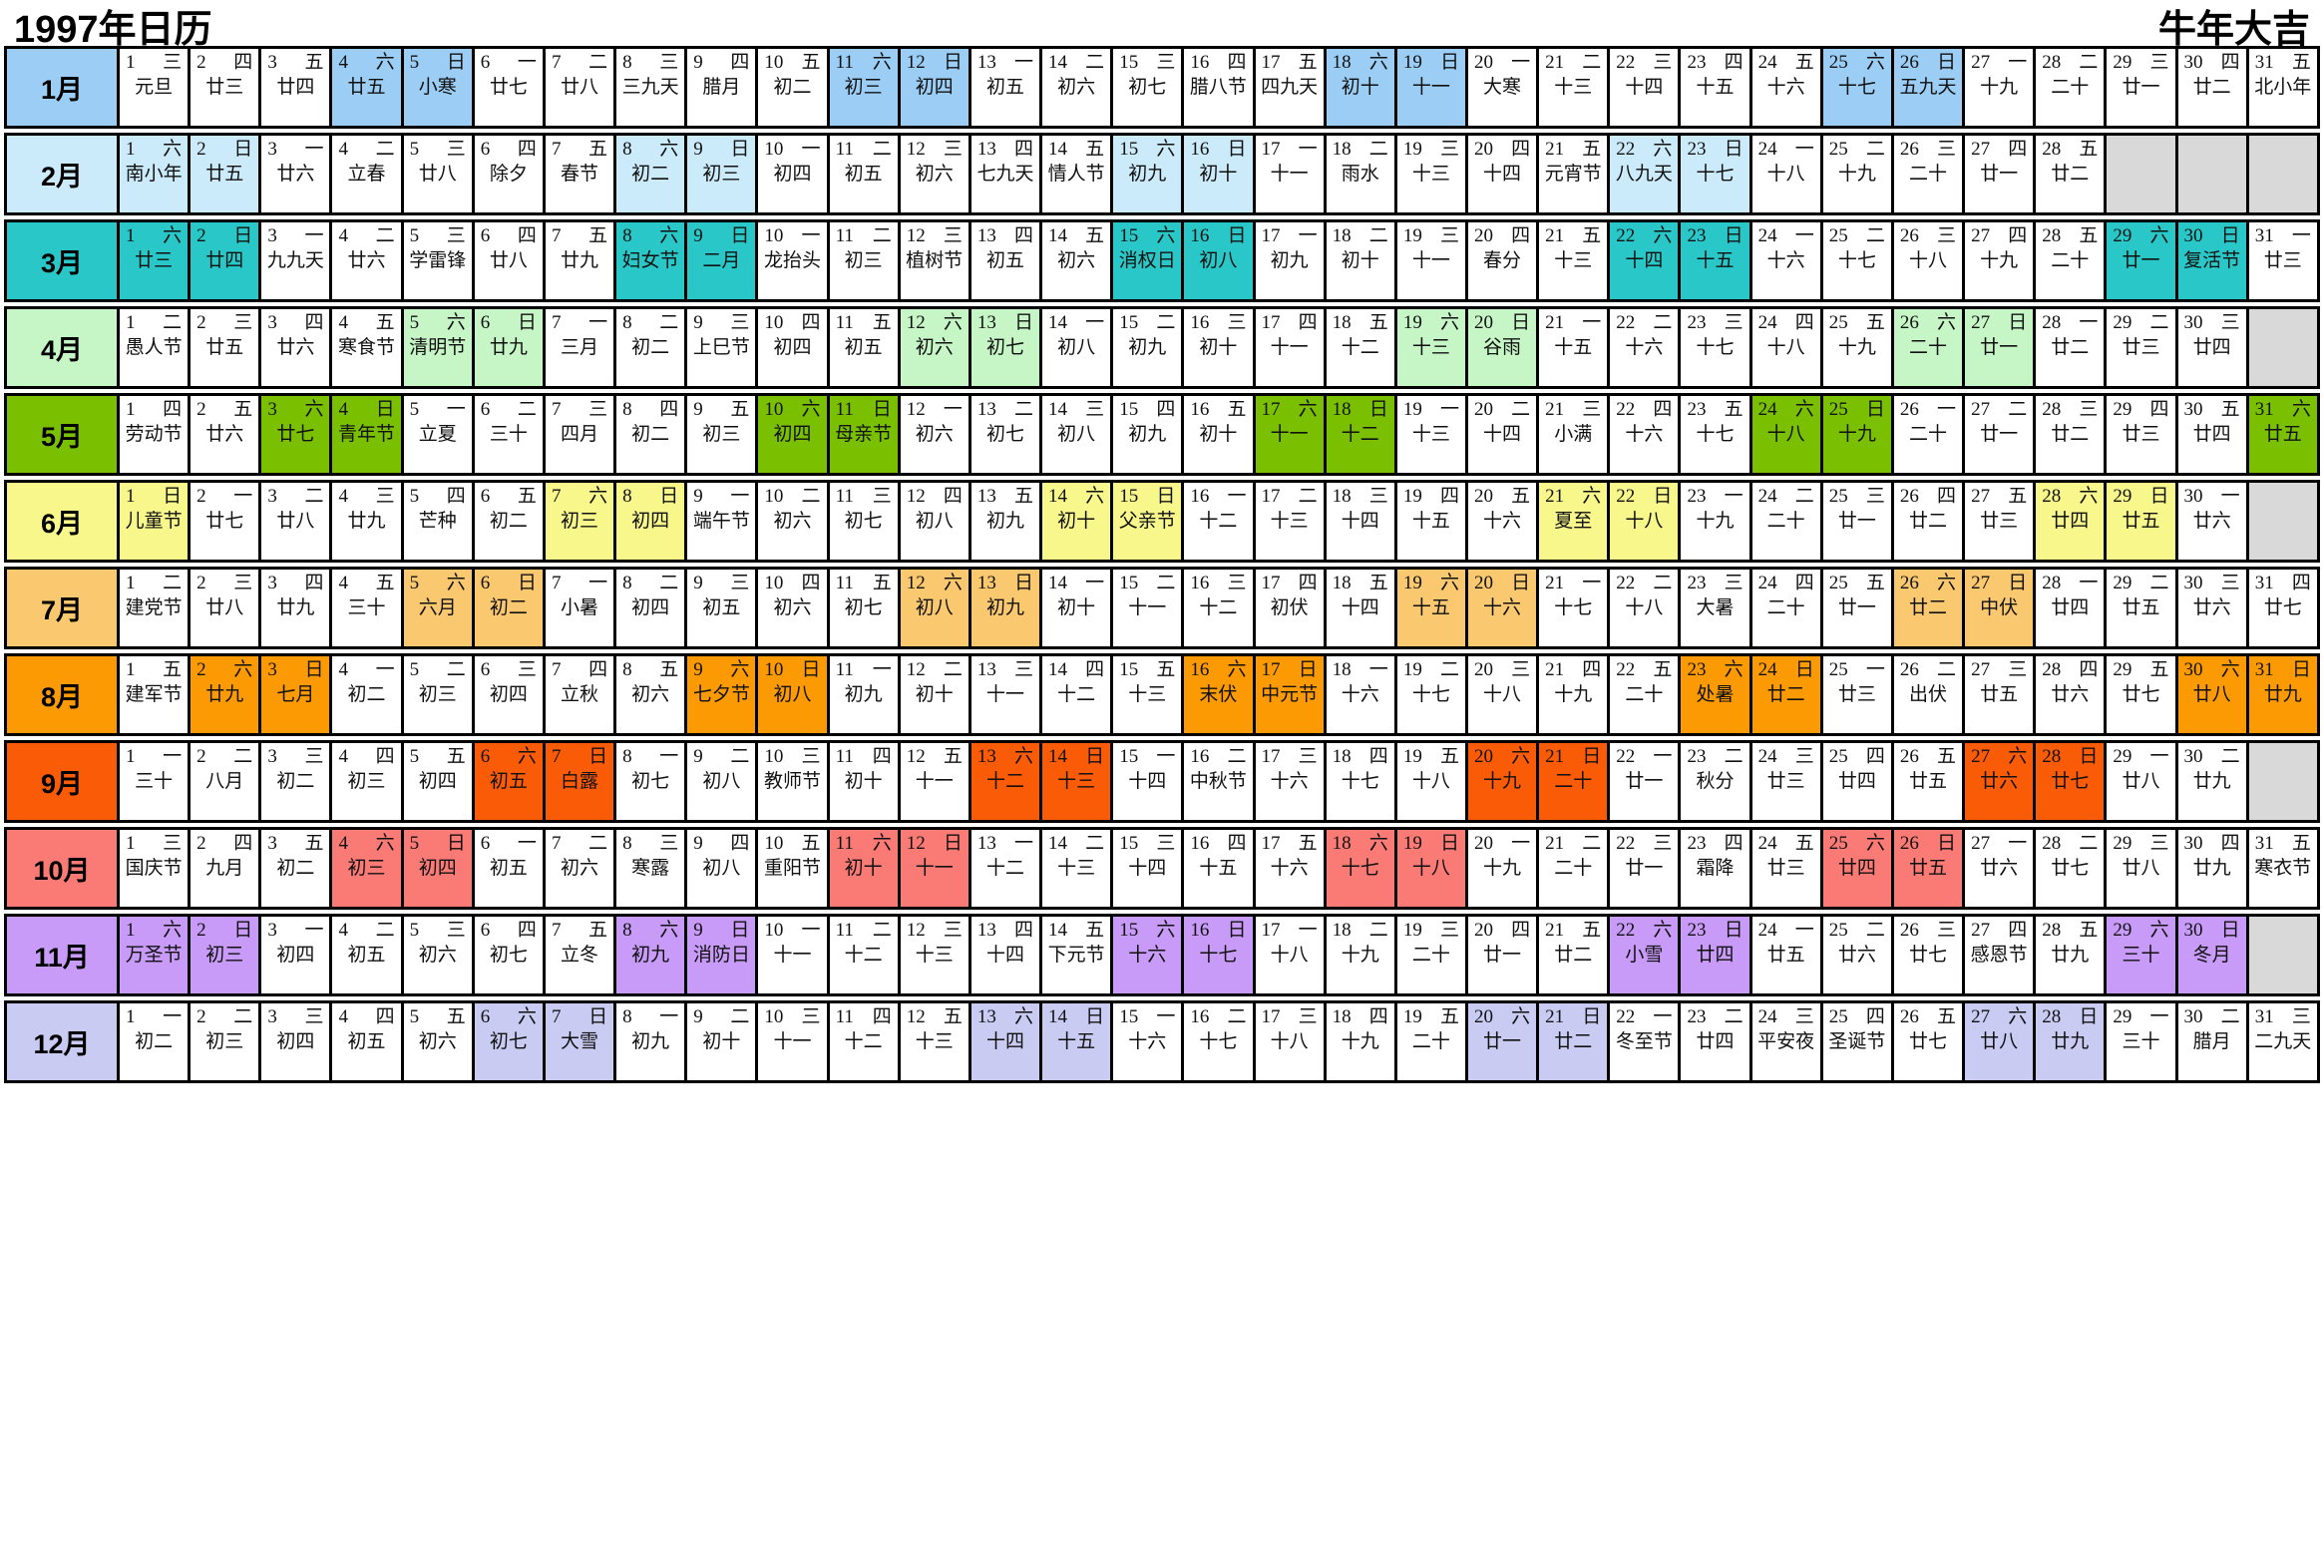 The width and height of the screenshot is (2324, 1568). I want to click on day-cell: 11 四初十, so click(865, 782).